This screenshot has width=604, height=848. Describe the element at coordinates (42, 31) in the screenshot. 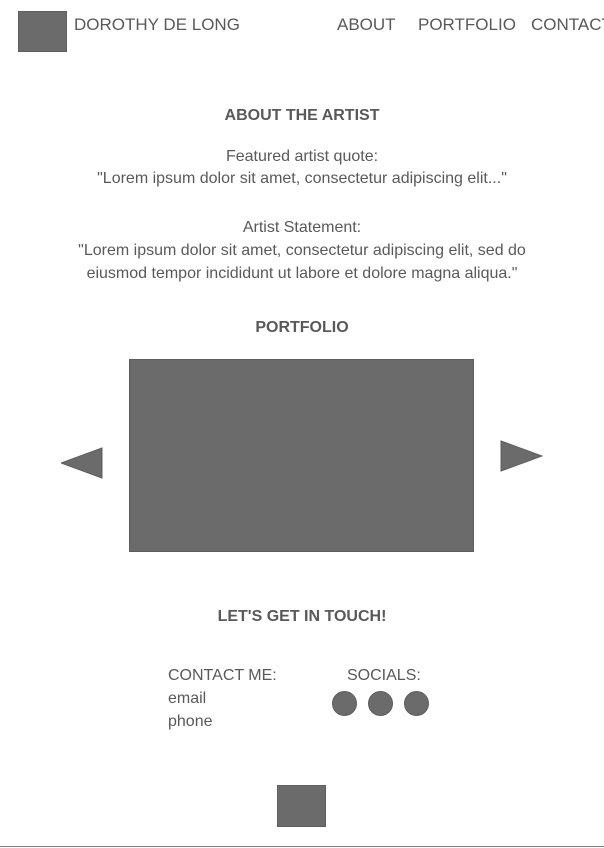

I see `logo-placeholder` at that location.